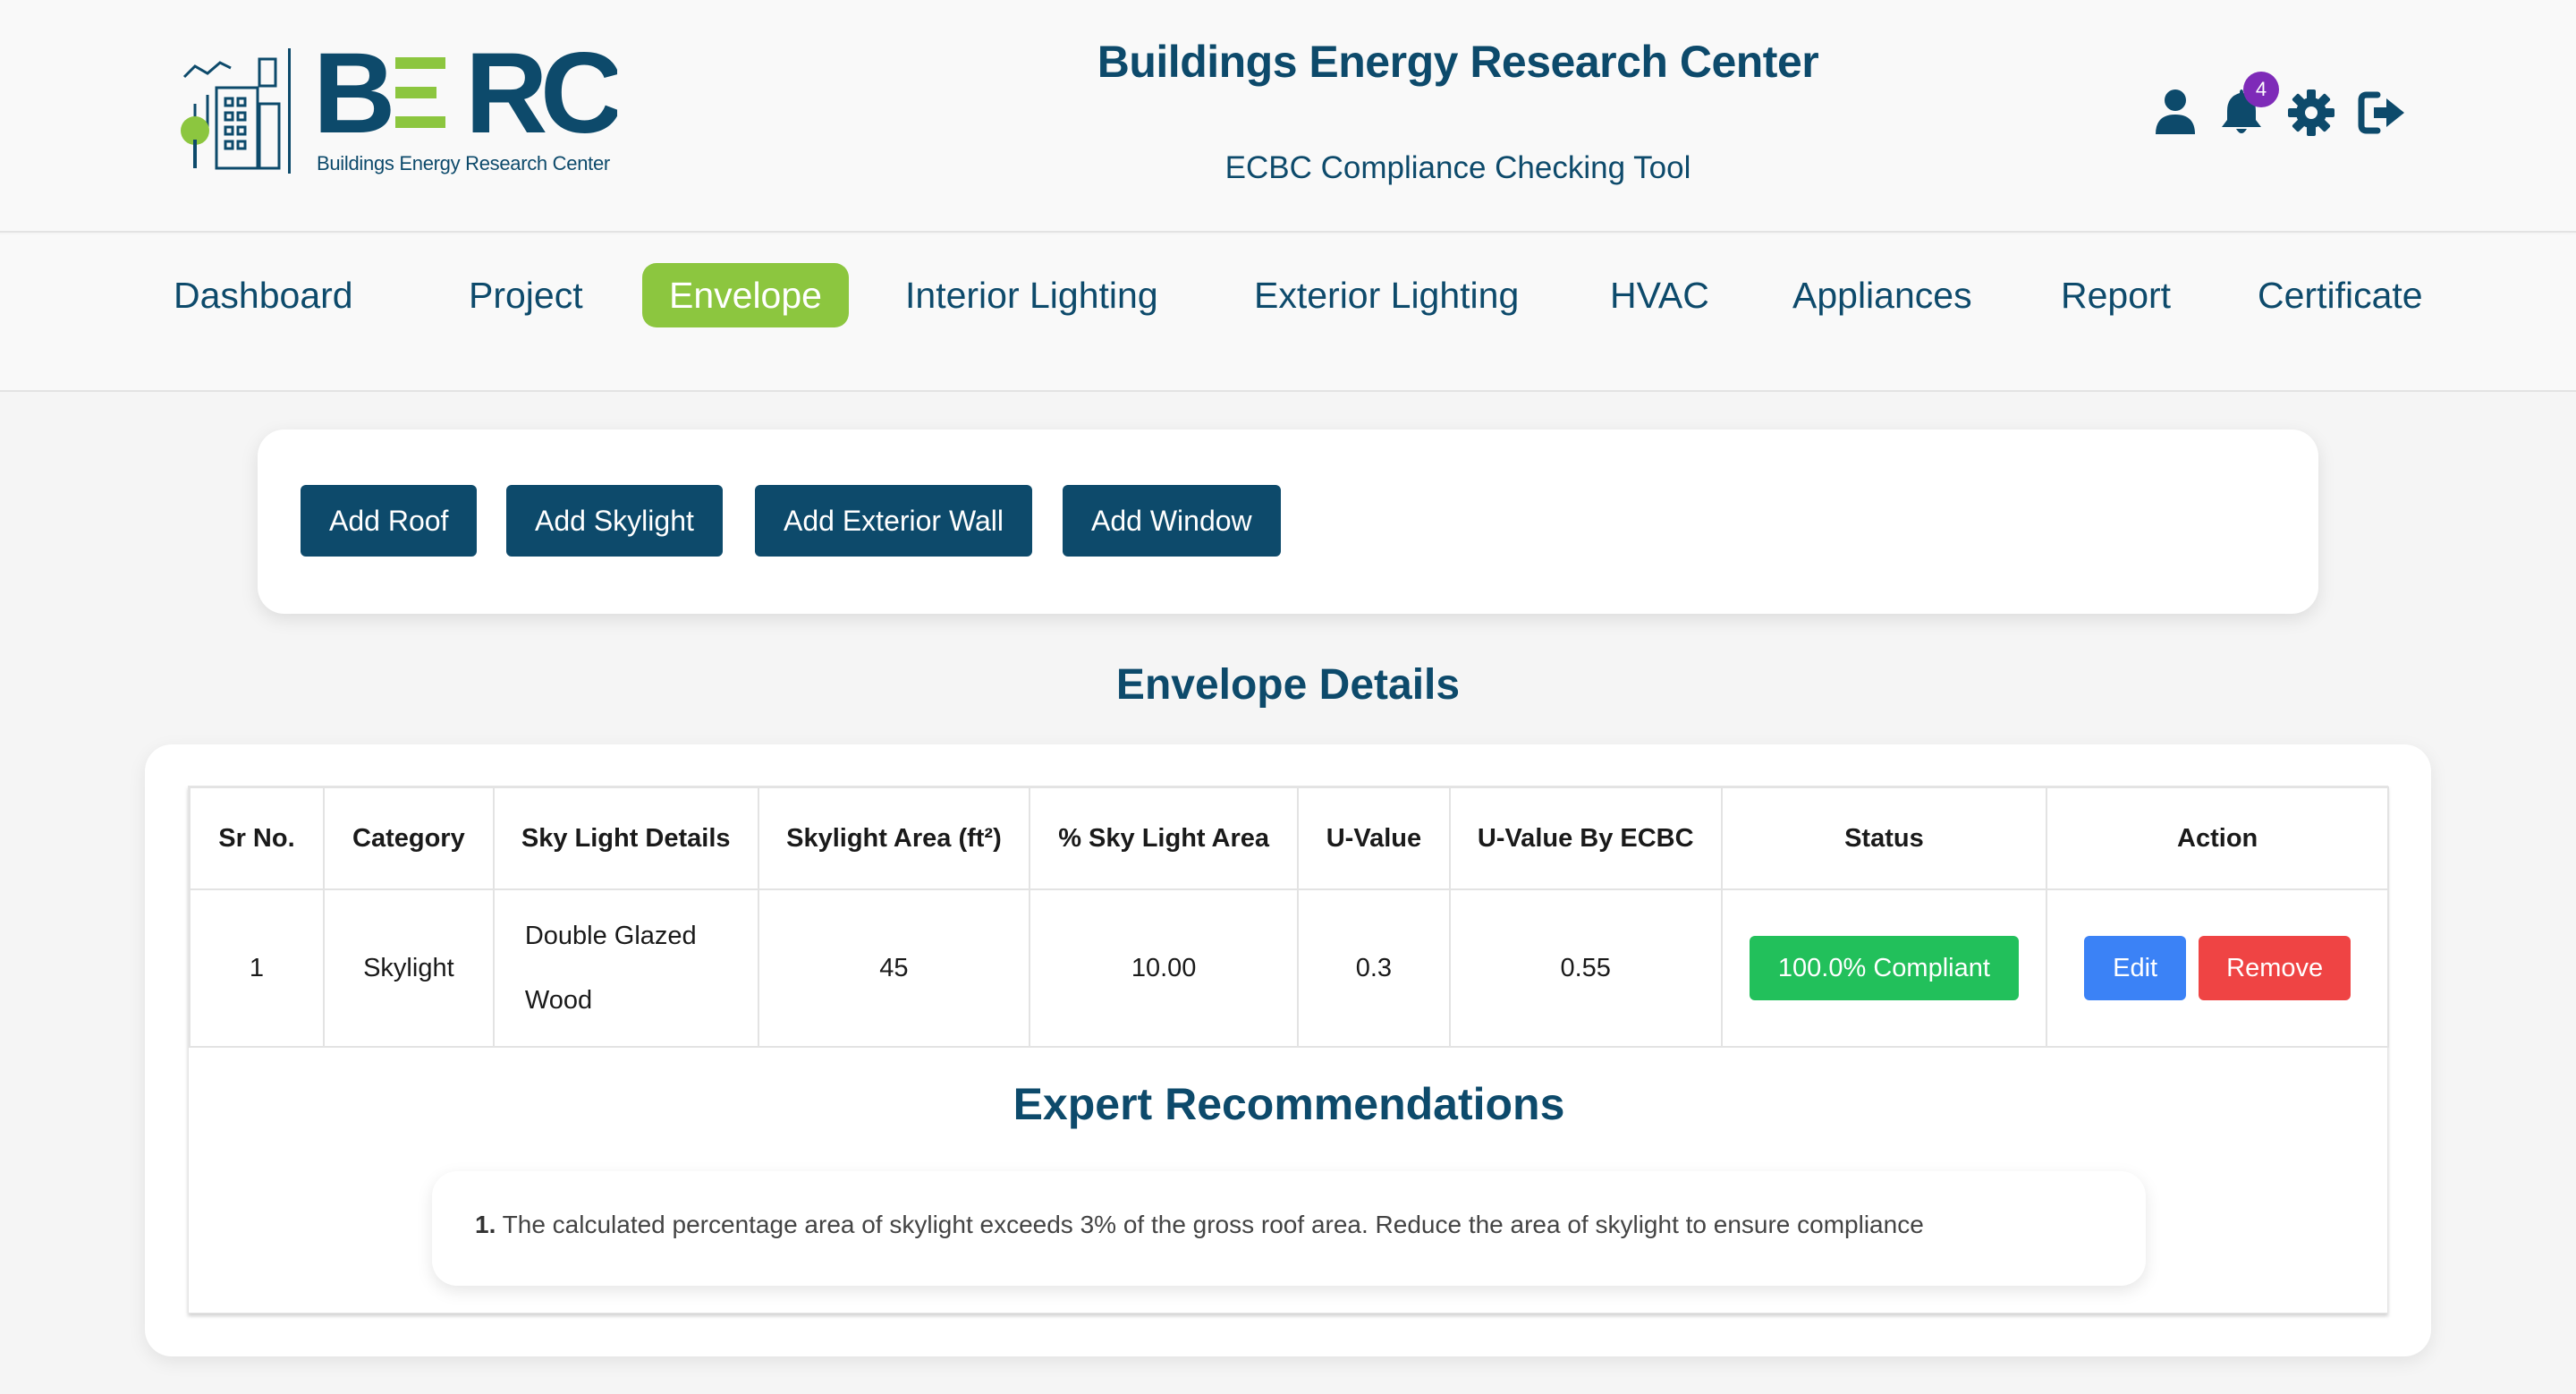 Image resolution: width=2576 pixels, height=1394 pixels. What do you see at coordinates (578, 99) in the screenshot?
I see `svg-text: C` at bounding box center [578, 99].